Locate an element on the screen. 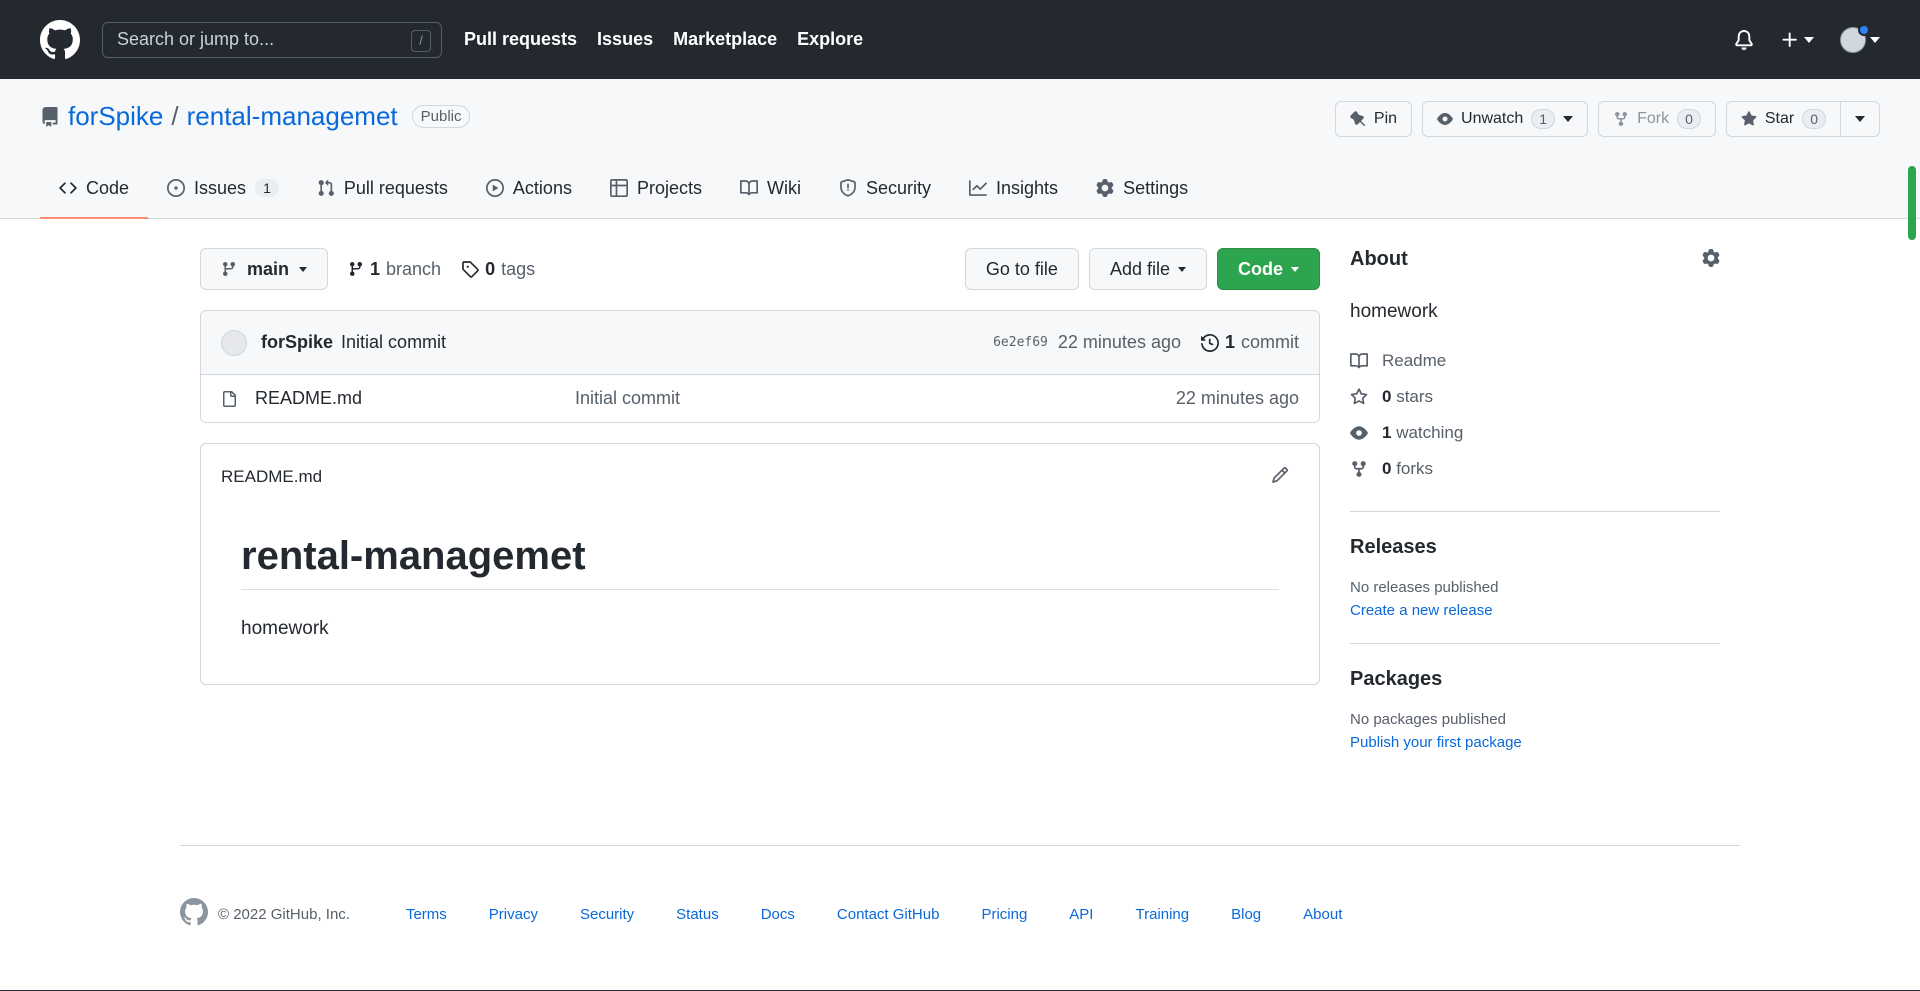 This screenshot has height=991, width=1920. footer-link-api: API is located at coordinates (1081, 914).